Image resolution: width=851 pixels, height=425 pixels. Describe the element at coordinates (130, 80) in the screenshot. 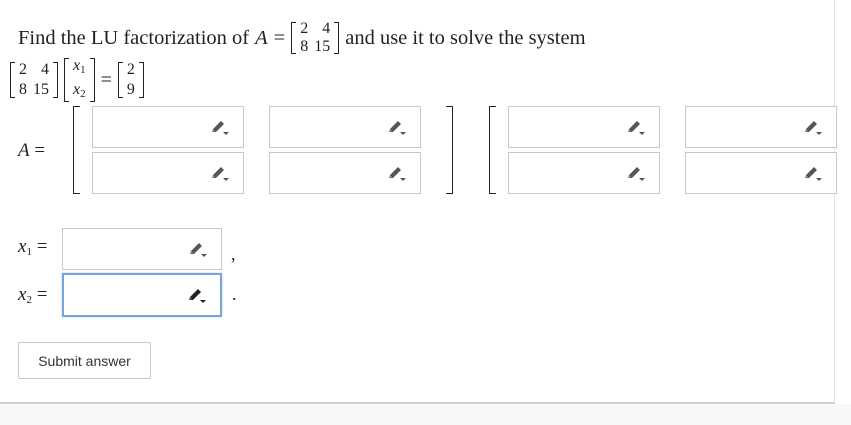

I see `system-rhs-vector: 2 9` at that location.